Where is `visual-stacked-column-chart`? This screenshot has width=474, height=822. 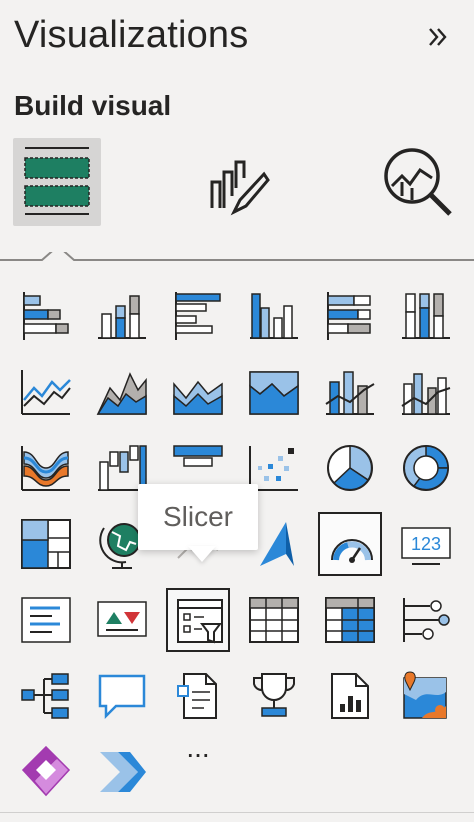
visual-stacked-column-chart is located at coordinates (122, 316).